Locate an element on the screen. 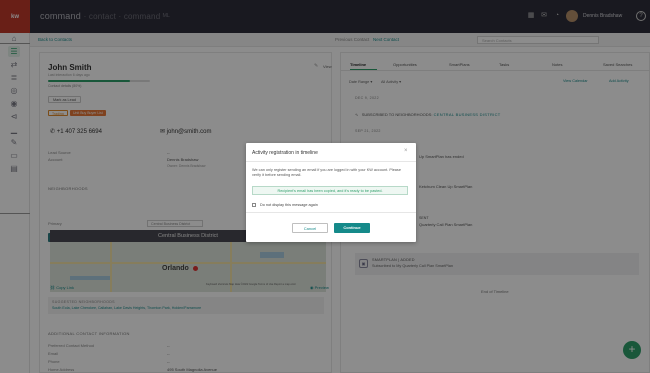 This screenshot has width=650, height=373. continue-button: Continue is located at coordinates (352, 228).